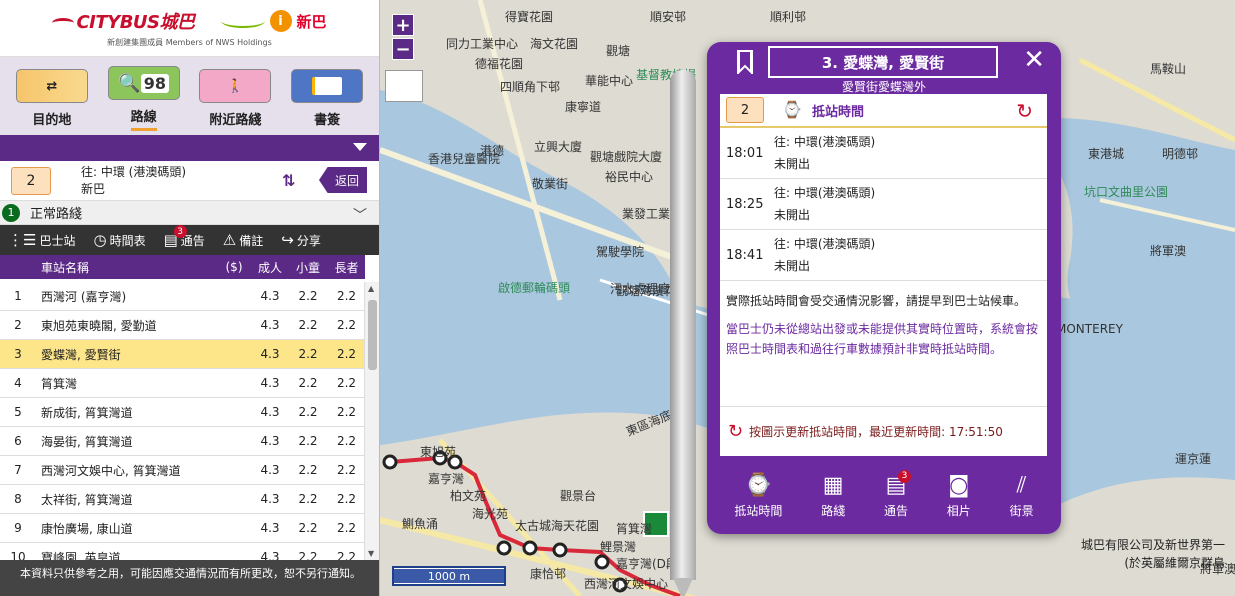 The width and height of the screenshot is (1235, 596). I want to click on close-icon: ✕, so click(1034, 60).